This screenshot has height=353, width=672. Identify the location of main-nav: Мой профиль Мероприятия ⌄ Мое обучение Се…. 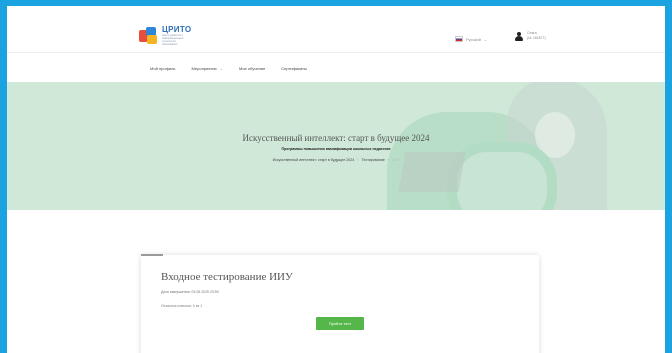
(336, 67).